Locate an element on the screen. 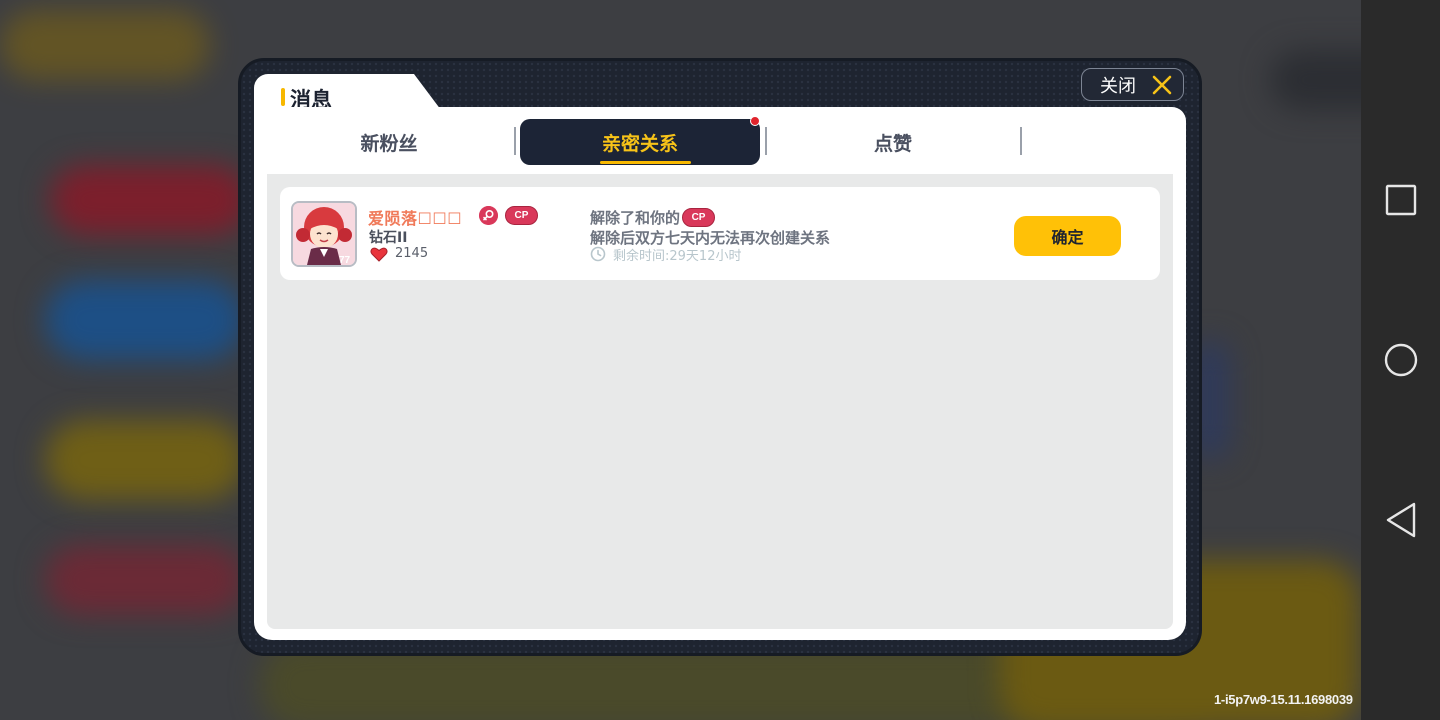 This screenshot has width=1440, height=720. circle-icon is located at coordinates (1400, 360).